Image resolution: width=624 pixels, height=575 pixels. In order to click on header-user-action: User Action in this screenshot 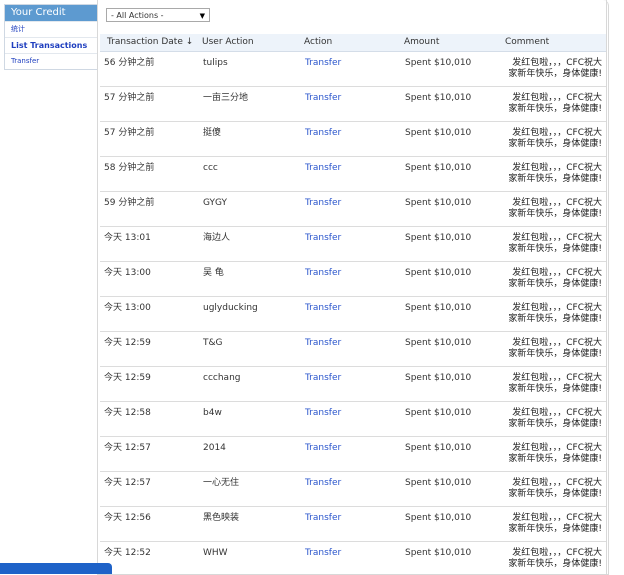, I will do `click(253, 43)`.